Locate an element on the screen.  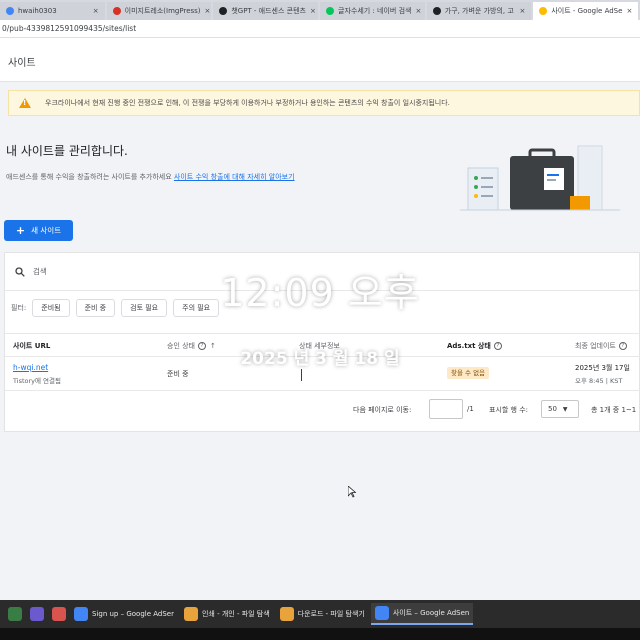
browser-tab: 사이트 - Google AdSe × is located at coordinates (586, 11).